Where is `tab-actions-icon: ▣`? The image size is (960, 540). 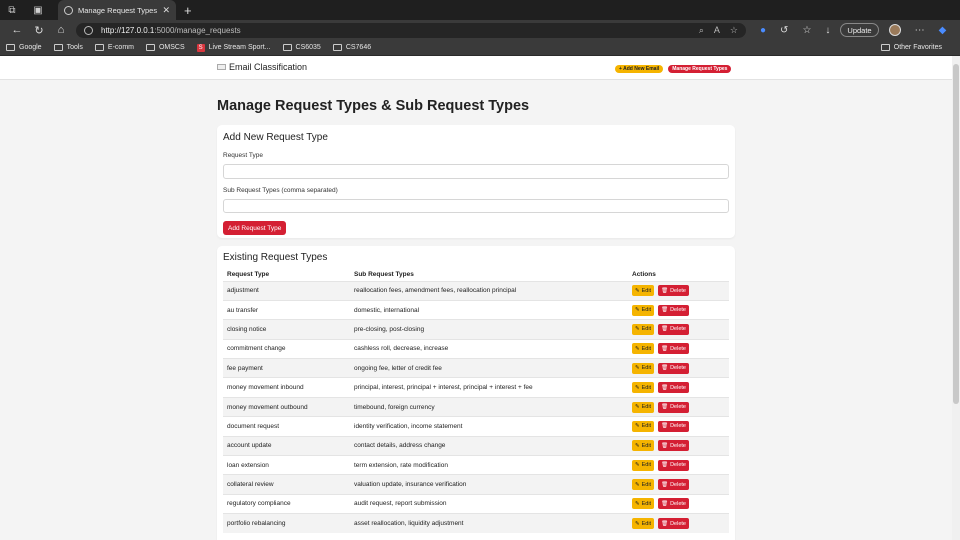
tab-actions-icon: ▣ is located at coordinates (38, 10).